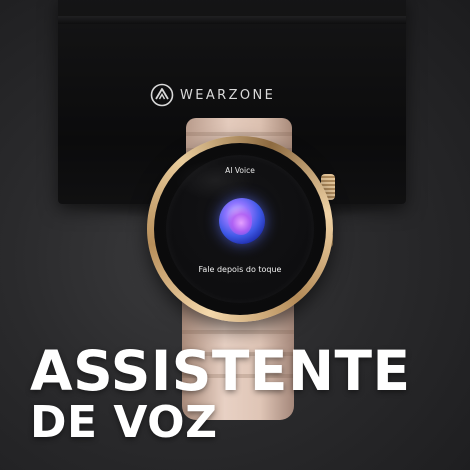 This screenshot has height=470, width=470. I want to click on screen-title: AI Voice, so click(240, 170).